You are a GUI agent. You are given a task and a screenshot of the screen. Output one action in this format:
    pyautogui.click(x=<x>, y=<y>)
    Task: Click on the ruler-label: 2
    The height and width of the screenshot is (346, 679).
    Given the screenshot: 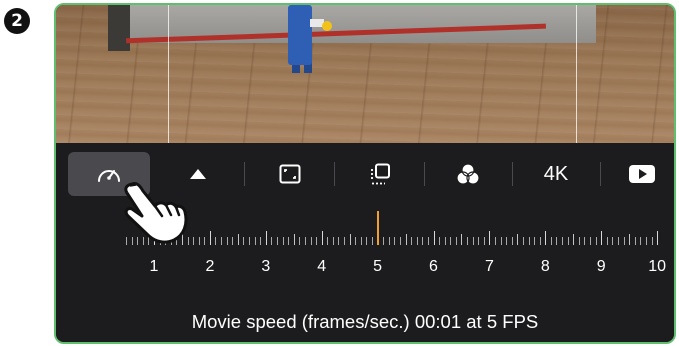 What is the action you would take?
    pyautogui.click(x=210, y=266)
    